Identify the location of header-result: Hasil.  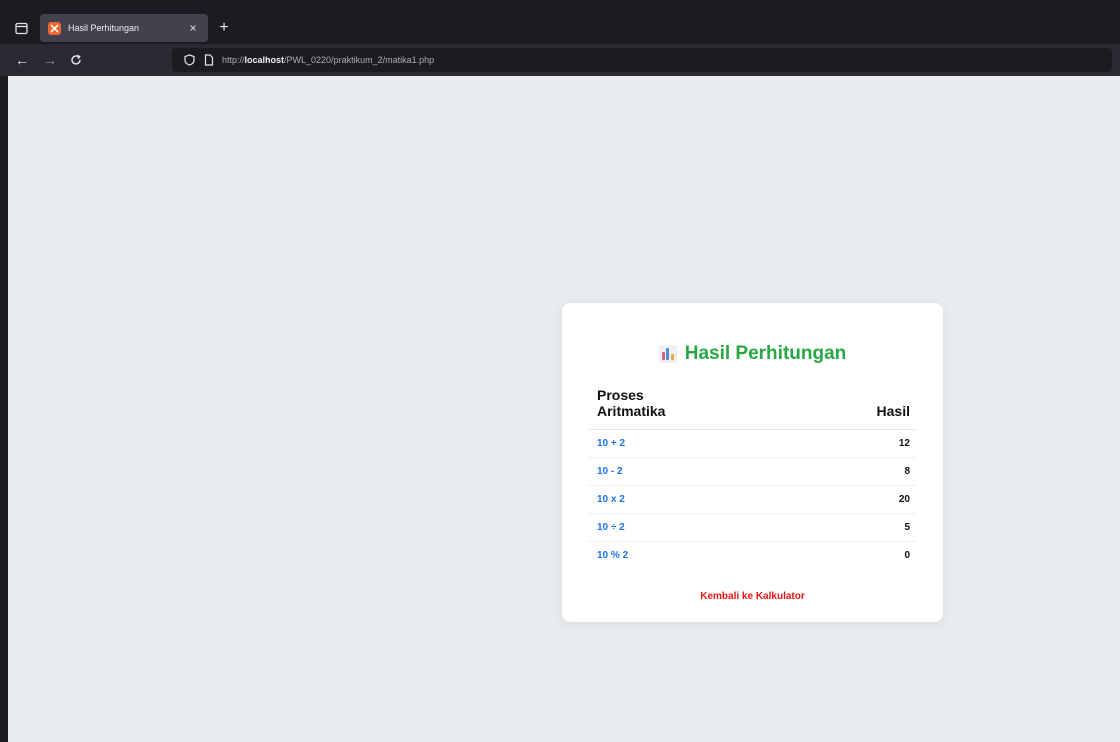
(812, 407).